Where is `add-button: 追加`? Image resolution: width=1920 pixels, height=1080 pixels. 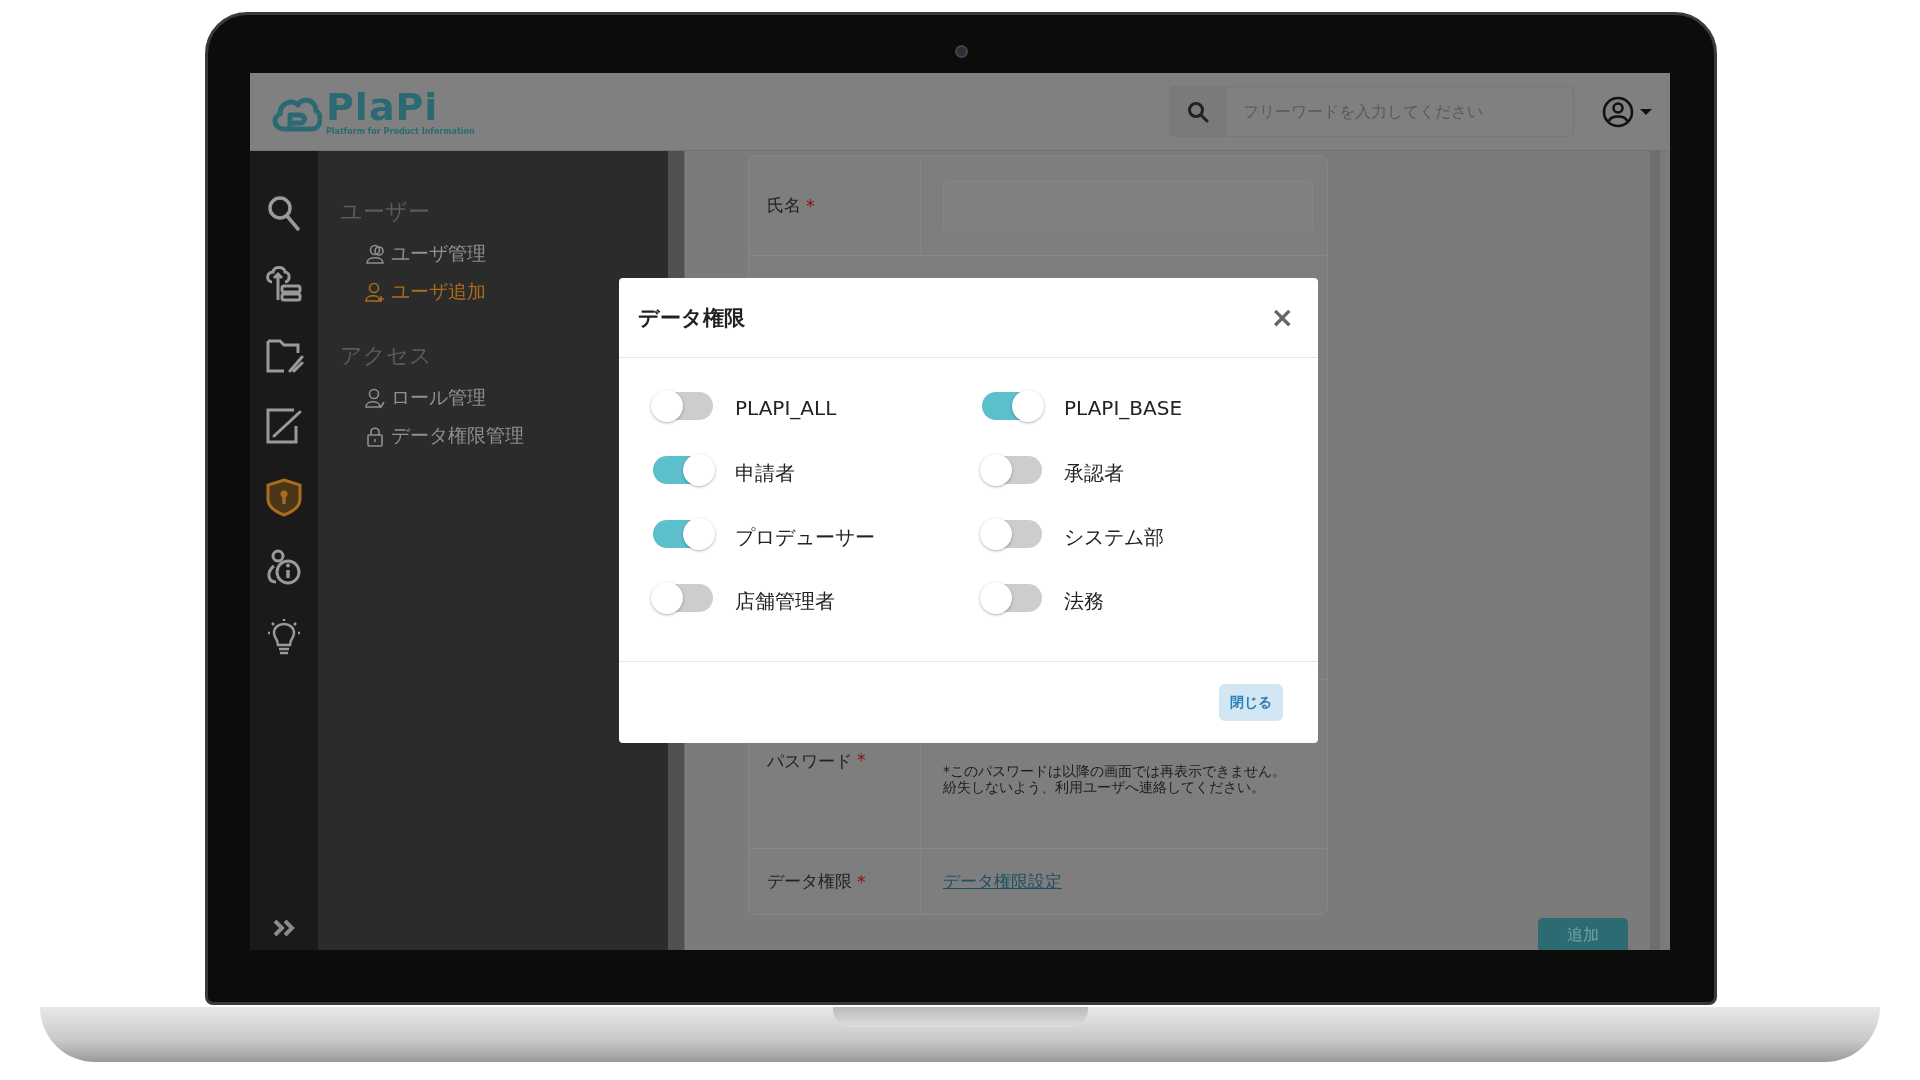 add-button: 追加 is located at coordinates (1583, 934).